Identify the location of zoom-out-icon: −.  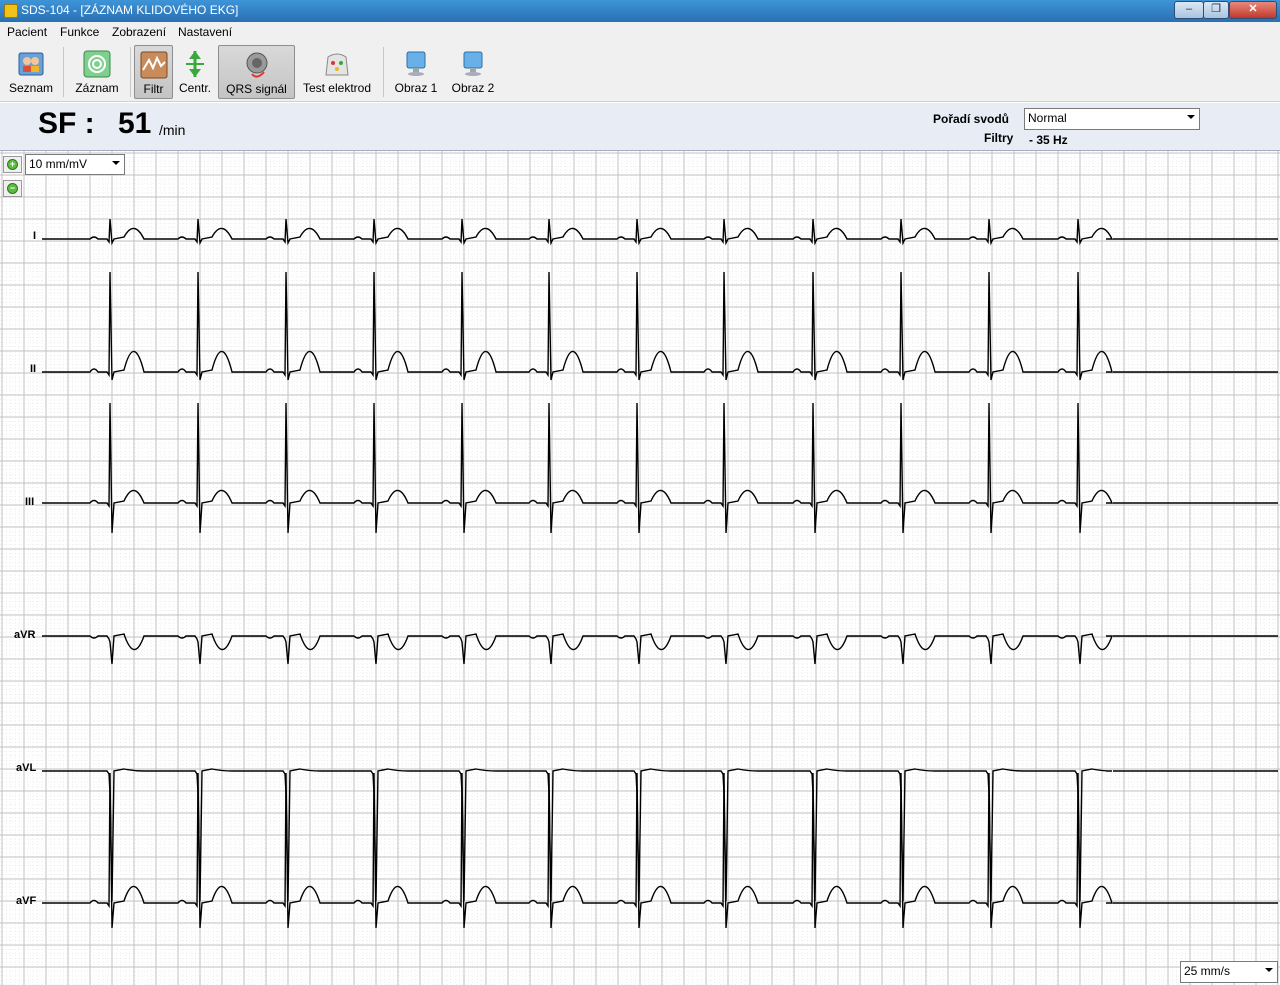
(12, 188).